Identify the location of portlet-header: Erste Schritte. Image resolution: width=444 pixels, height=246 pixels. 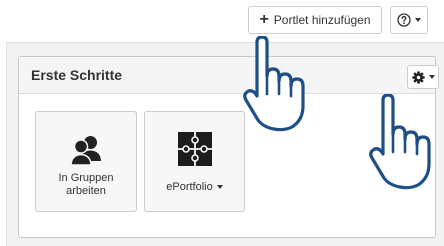
(229, 75).